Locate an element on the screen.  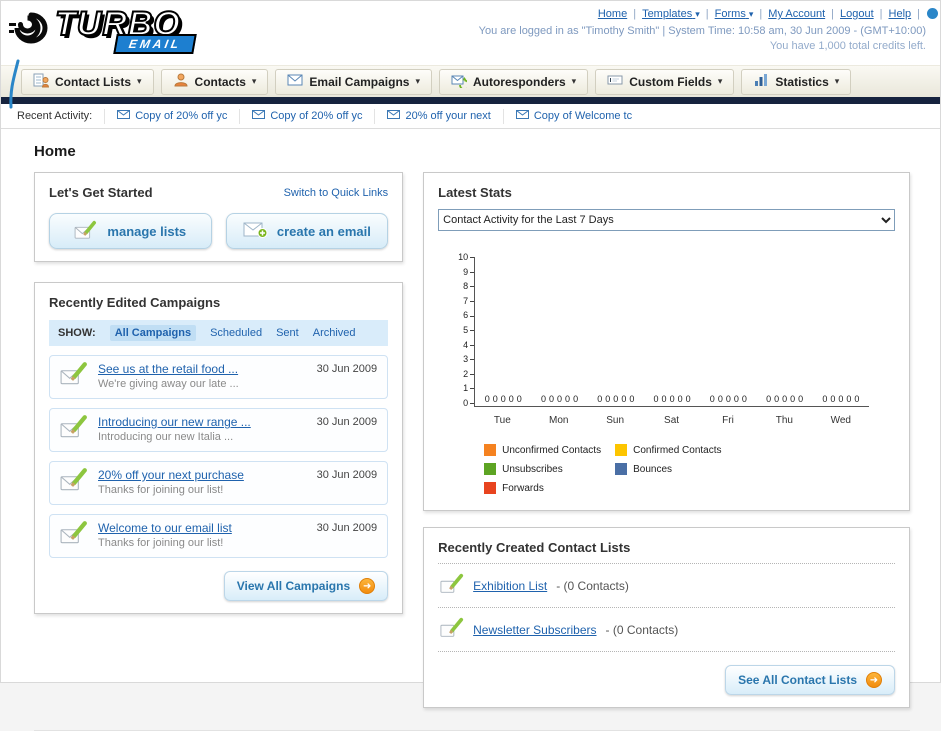
tab-statistics: Statistics ▾ is located at coordinates (796, 81).